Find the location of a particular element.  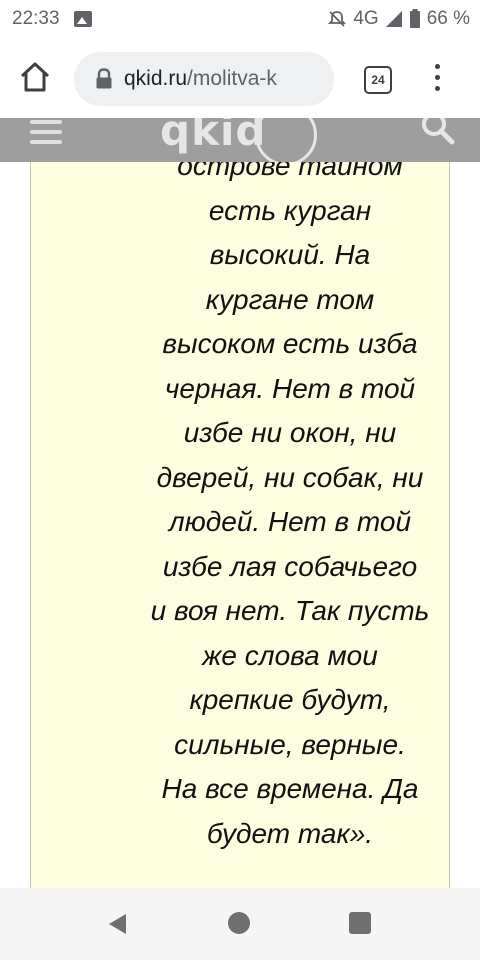

text-line: и воя нет. Так пусть is located at coordinates (290, 610).